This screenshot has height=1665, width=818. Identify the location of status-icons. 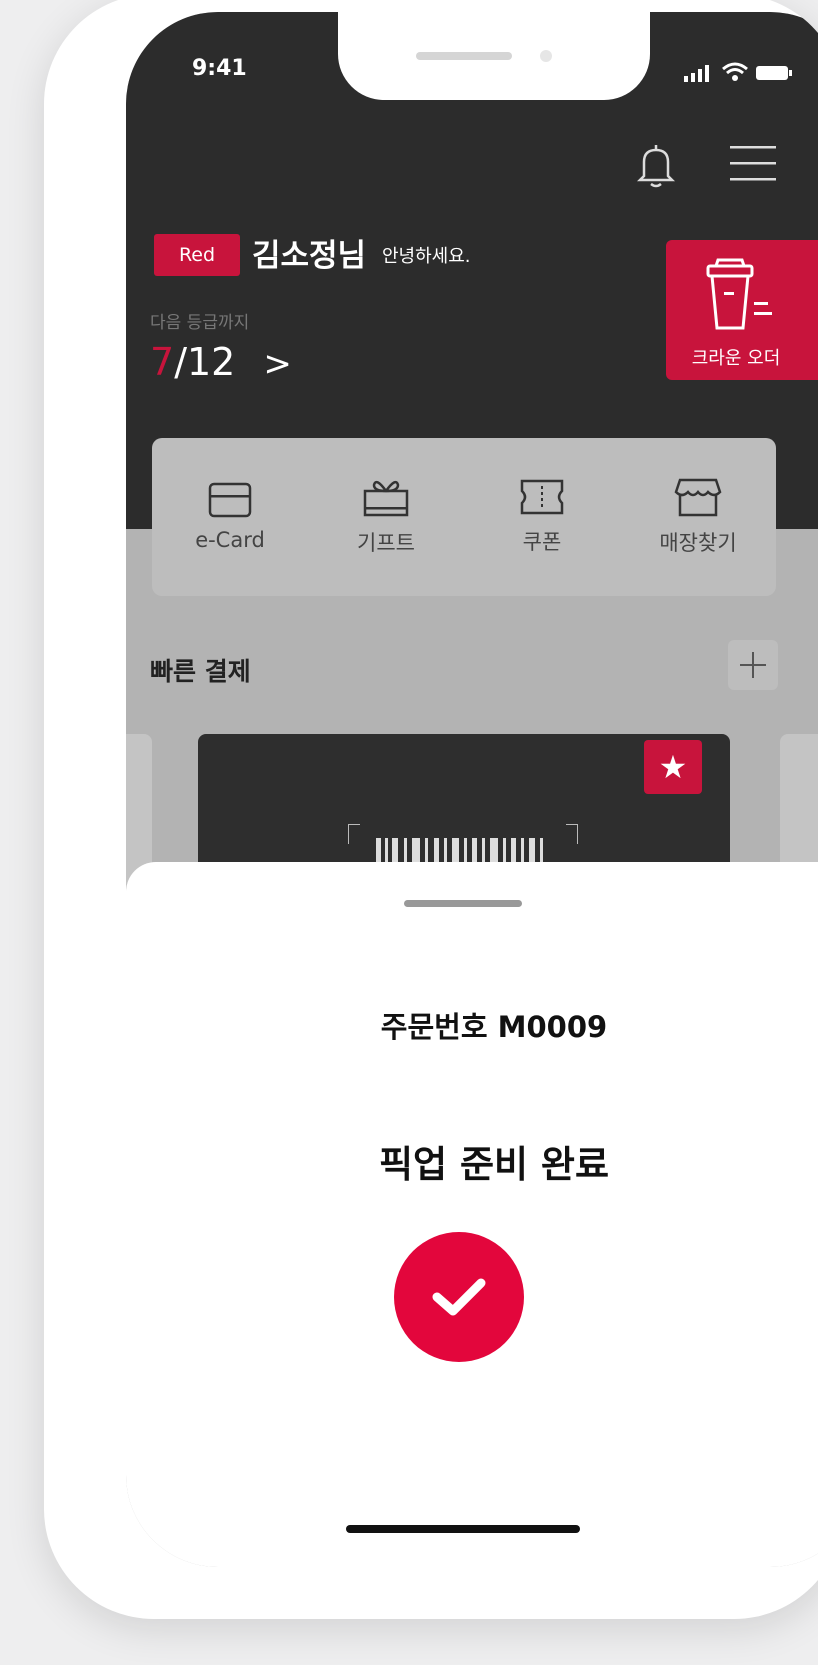
(738, 72).